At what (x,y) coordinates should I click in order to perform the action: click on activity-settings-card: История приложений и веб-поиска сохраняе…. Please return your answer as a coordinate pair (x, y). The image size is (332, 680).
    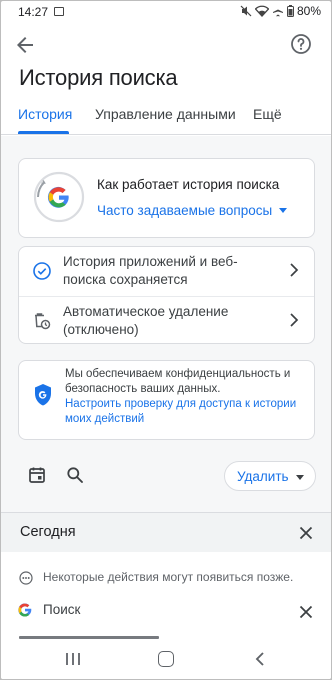
    Looking at the image, I should click on (166, 295).